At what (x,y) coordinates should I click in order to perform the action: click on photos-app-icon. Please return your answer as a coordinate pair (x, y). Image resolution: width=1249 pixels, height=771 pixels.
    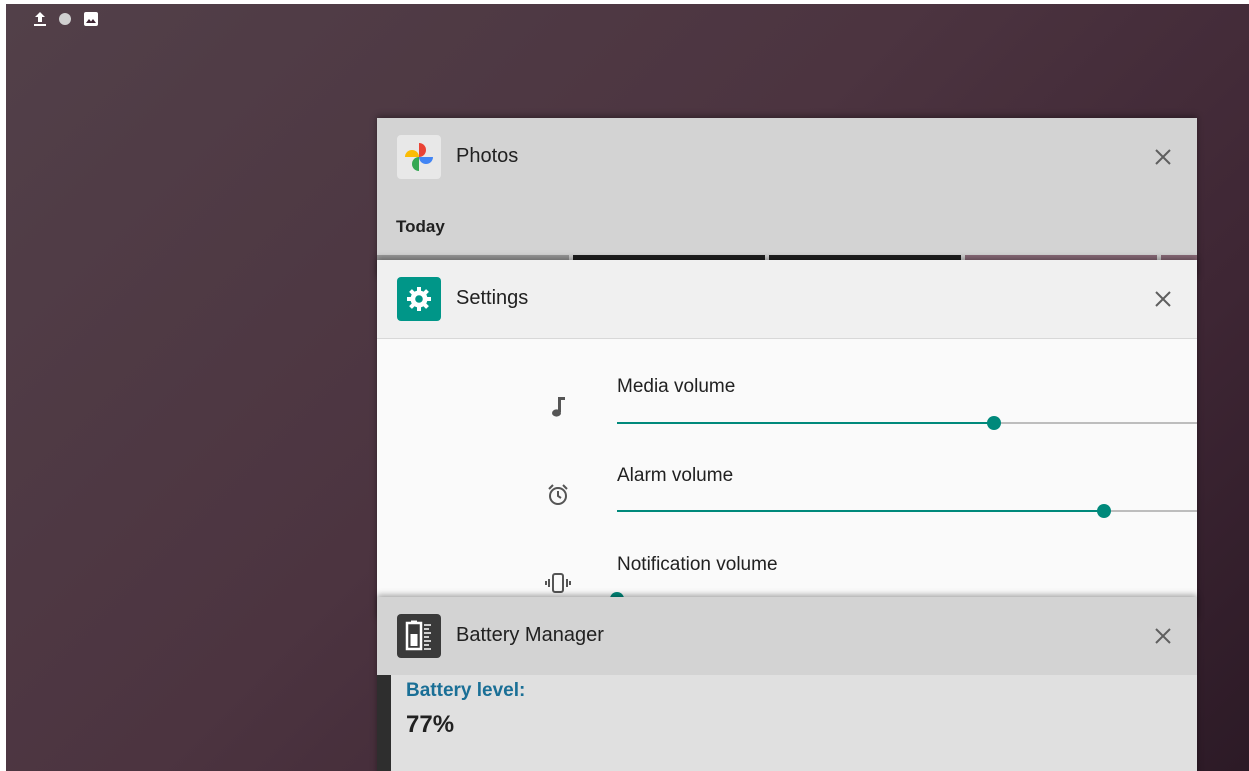
    Looking at the image, I should click on (419, 157).